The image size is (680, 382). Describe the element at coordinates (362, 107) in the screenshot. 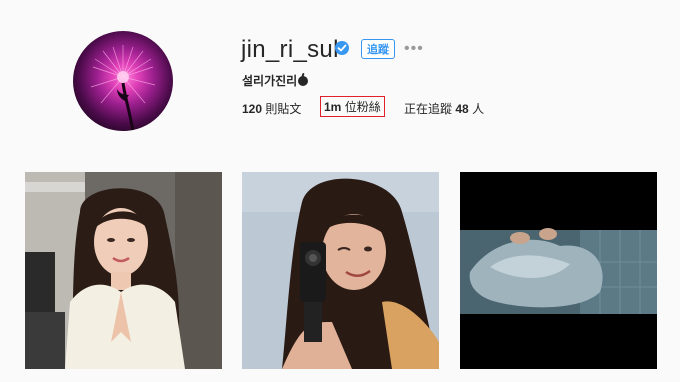

I see `followers-count-label: 位粉絲` at that location.